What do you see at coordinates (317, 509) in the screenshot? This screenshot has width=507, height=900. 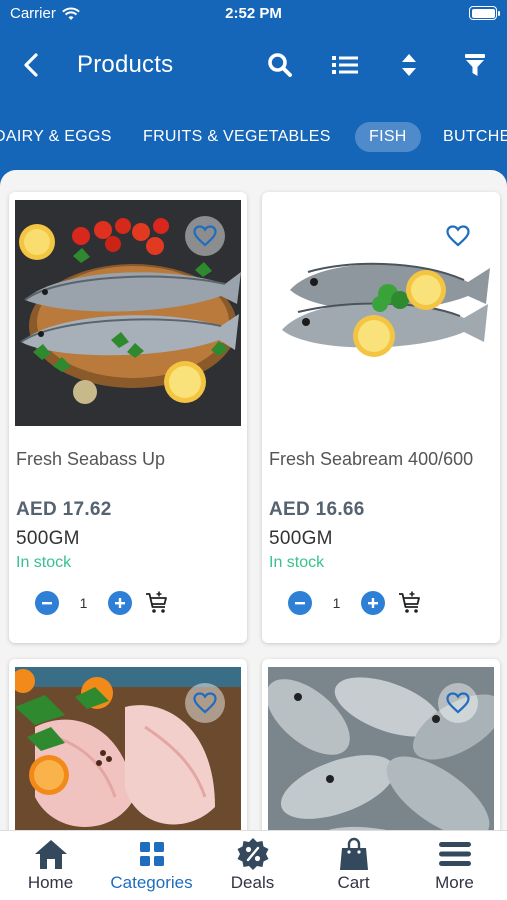 I see `product-price: AED 16.66` at bounding box center [317, 509].